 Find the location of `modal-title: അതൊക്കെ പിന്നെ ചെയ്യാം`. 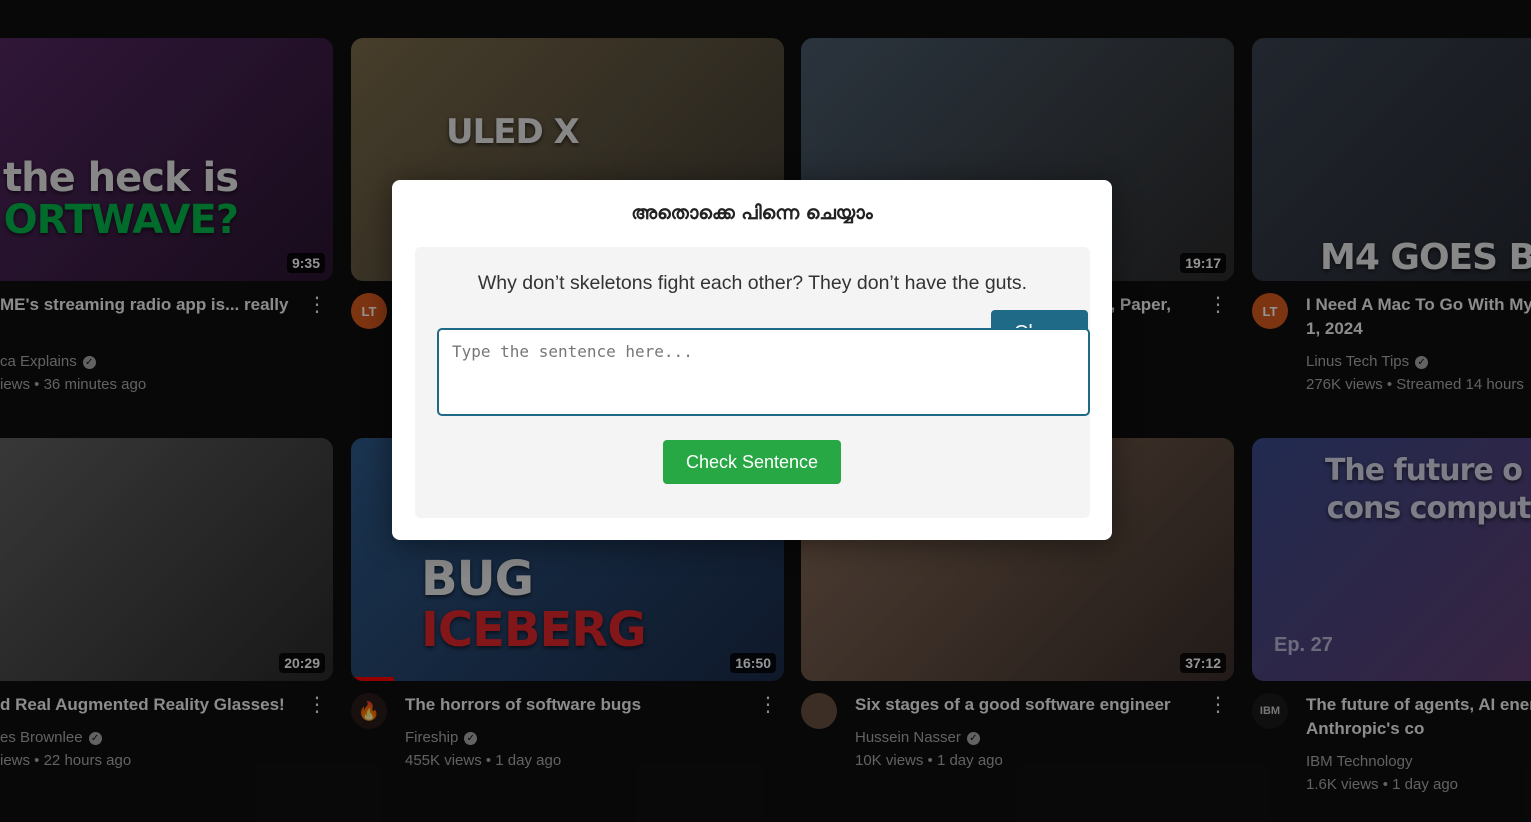

modal-title: അതൊക്കെ പിന്നെ ചെയ്യാം is located at coordinates (752, 213).